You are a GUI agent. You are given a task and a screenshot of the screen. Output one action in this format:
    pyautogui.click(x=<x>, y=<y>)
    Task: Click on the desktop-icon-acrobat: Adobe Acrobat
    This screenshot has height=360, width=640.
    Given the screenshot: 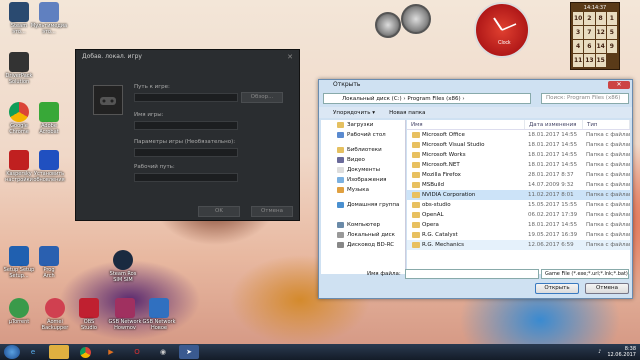 What is the action you would take?
    pyautogui.click(x=49, y=118)
    